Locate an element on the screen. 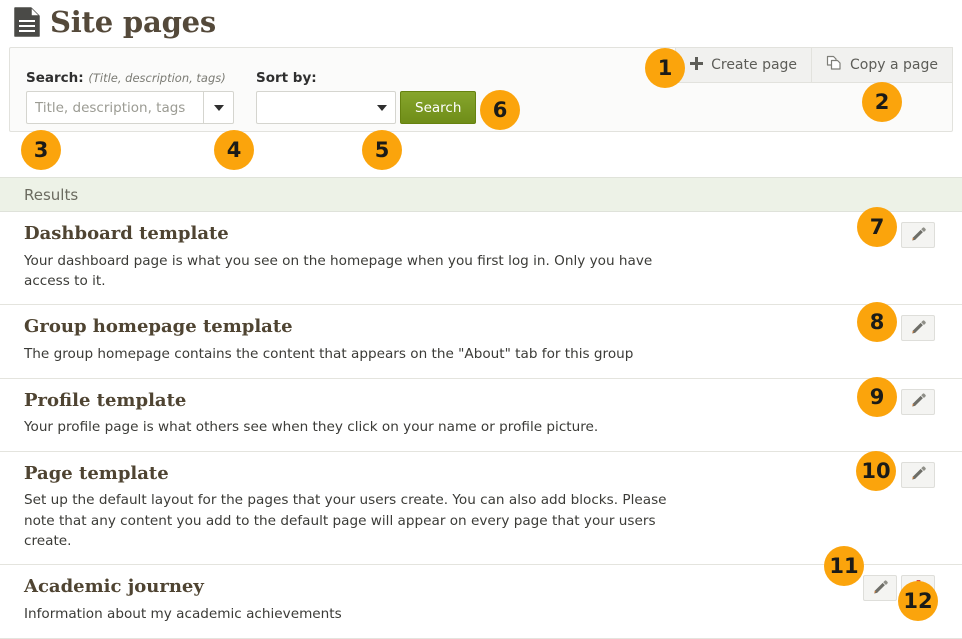 This screenshot has width=962, height=639. callout-badge-9: 9 is located at coordinates (877, 397).